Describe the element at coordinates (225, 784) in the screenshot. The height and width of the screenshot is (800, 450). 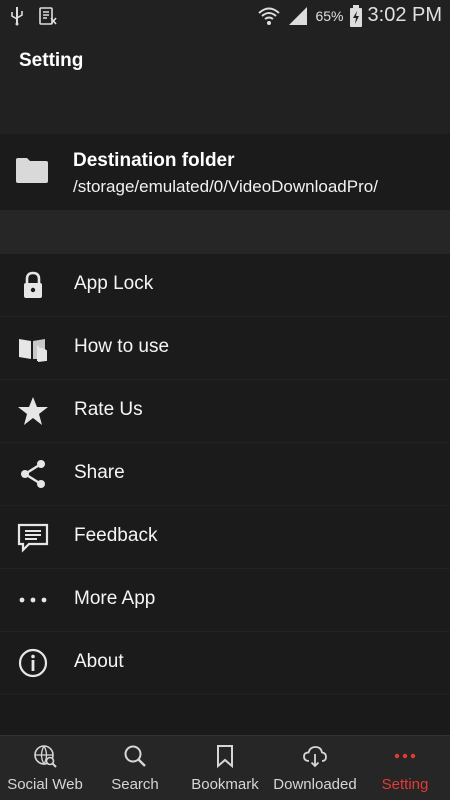
I see `nav-label: Bookmark` at that location.